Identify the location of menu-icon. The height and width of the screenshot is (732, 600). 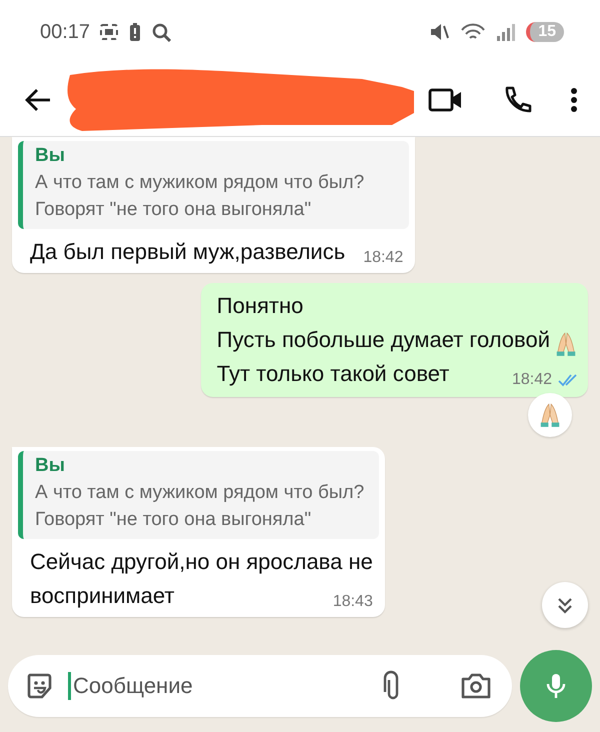
(574, 100).